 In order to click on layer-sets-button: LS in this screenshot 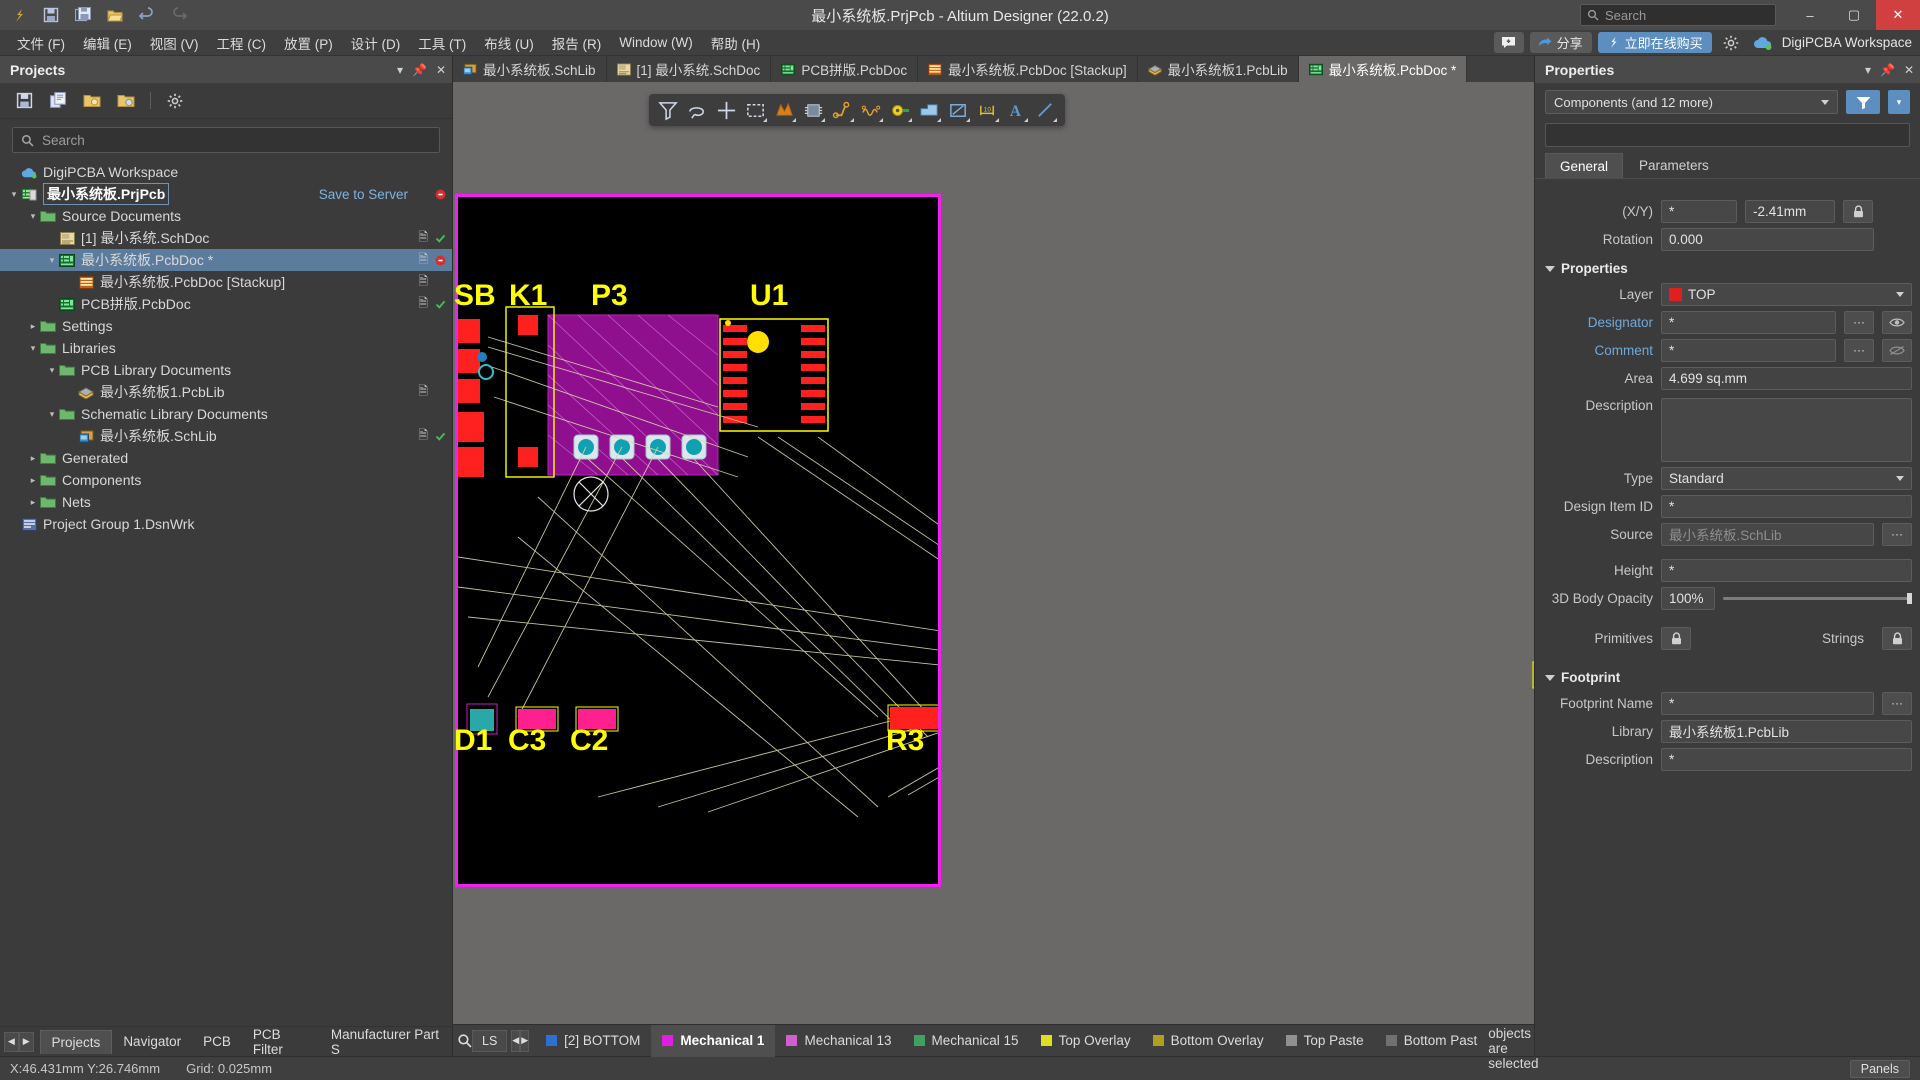, I will do `click(490, 1040)`.